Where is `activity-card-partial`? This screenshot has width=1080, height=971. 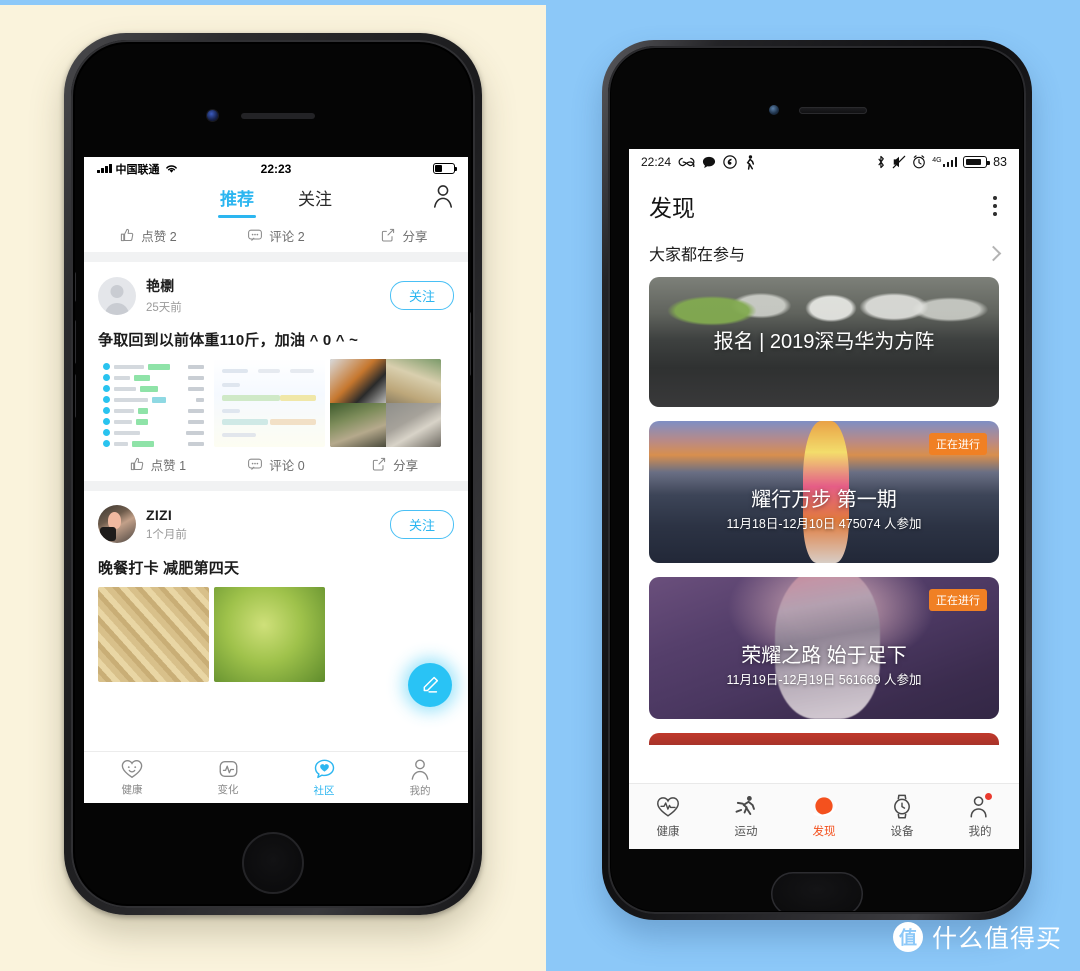
activity-card-partial is located at coordinates (824, 739).